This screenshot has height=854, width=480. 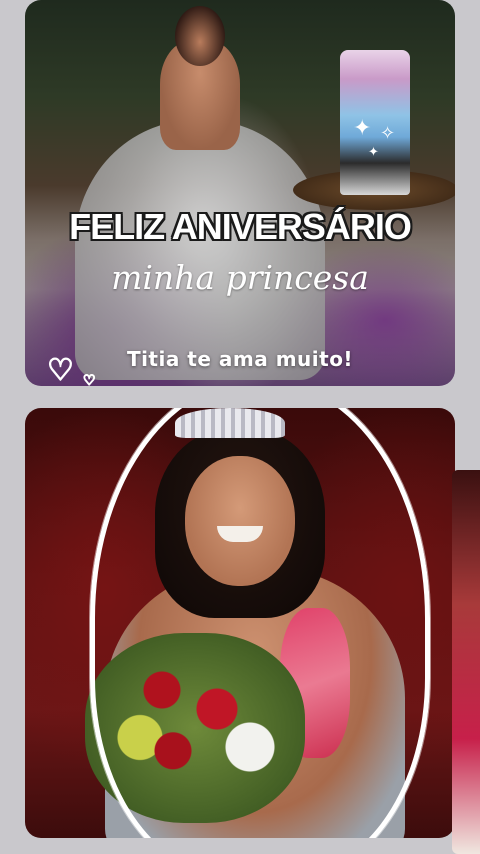 What do you see at coordinates (466, 662) in the screenshot?
I see `next-slide-preview` at bounding box center [466, 662].